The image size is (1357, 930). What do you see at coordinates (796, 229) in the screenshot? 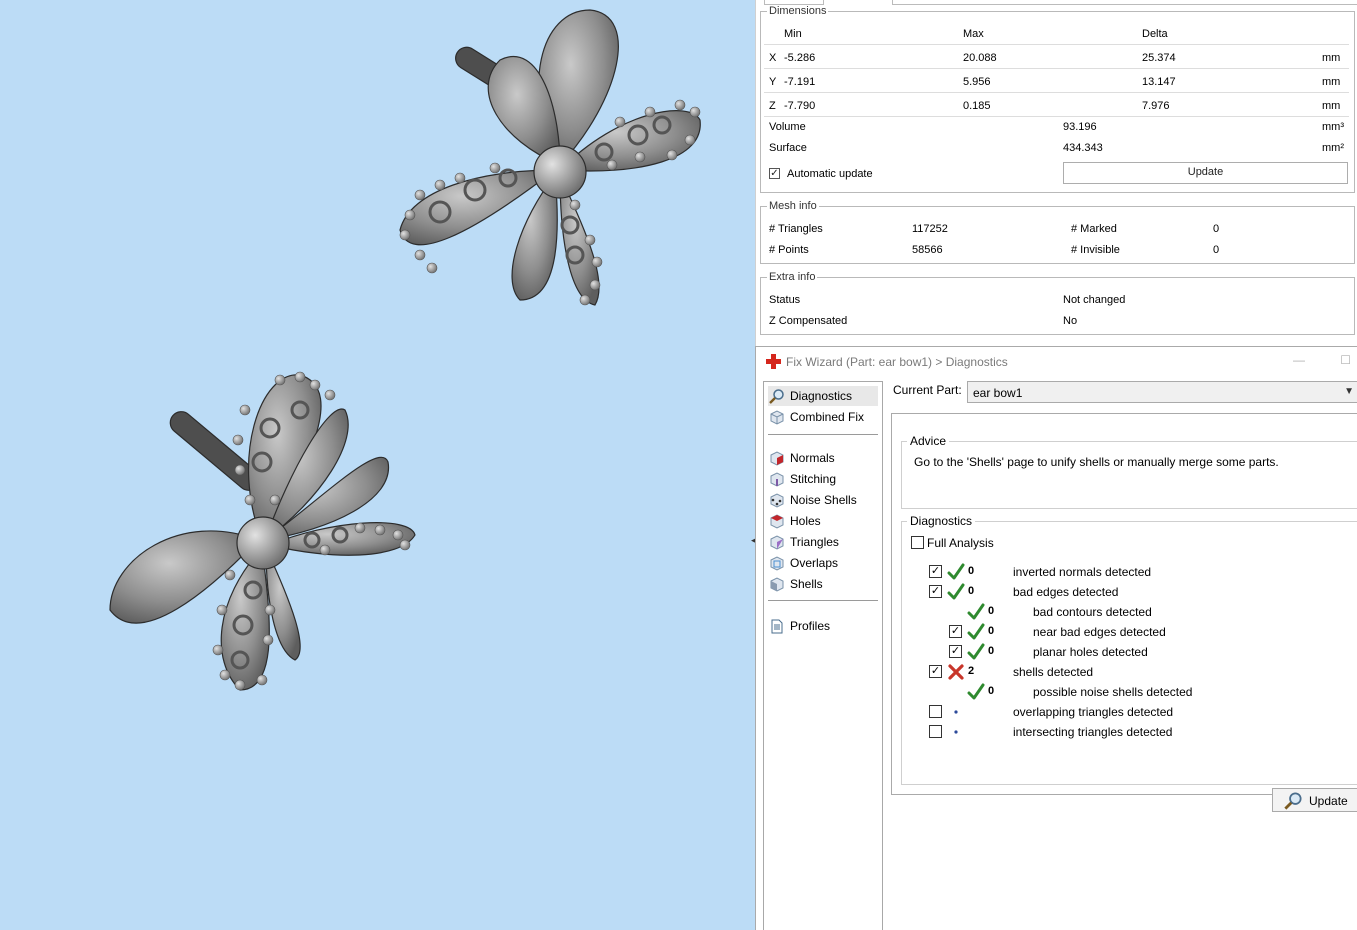
I see `triangles-label: # Triangles` at bounding box center [796, 229].